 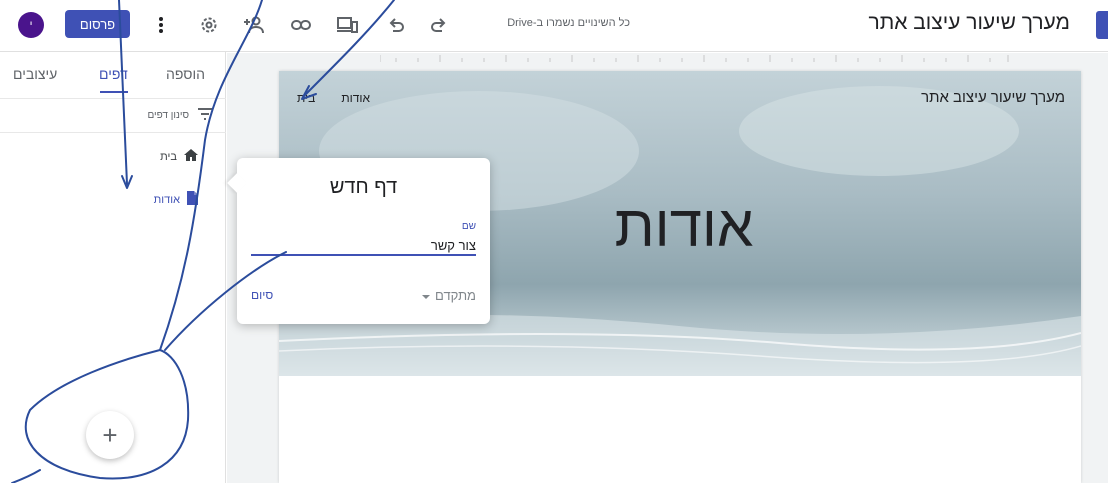 What do you see at coordinates (114, 92) in the screenshot?
I see `active-tab-indicator` at bounding box center [114, 92].